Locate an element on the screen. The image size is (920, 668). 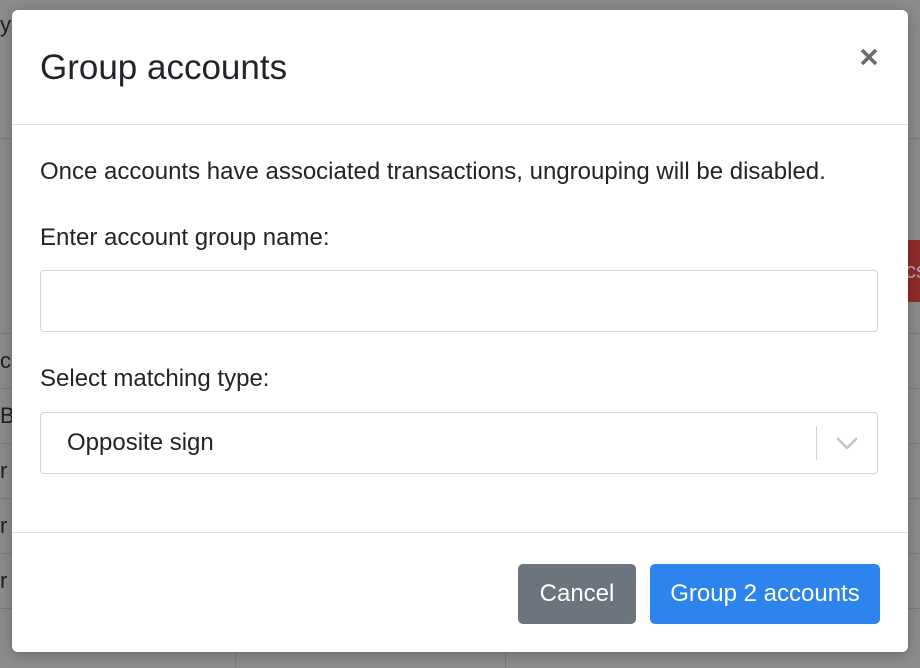
close-button is located at coordinates (869, 57).